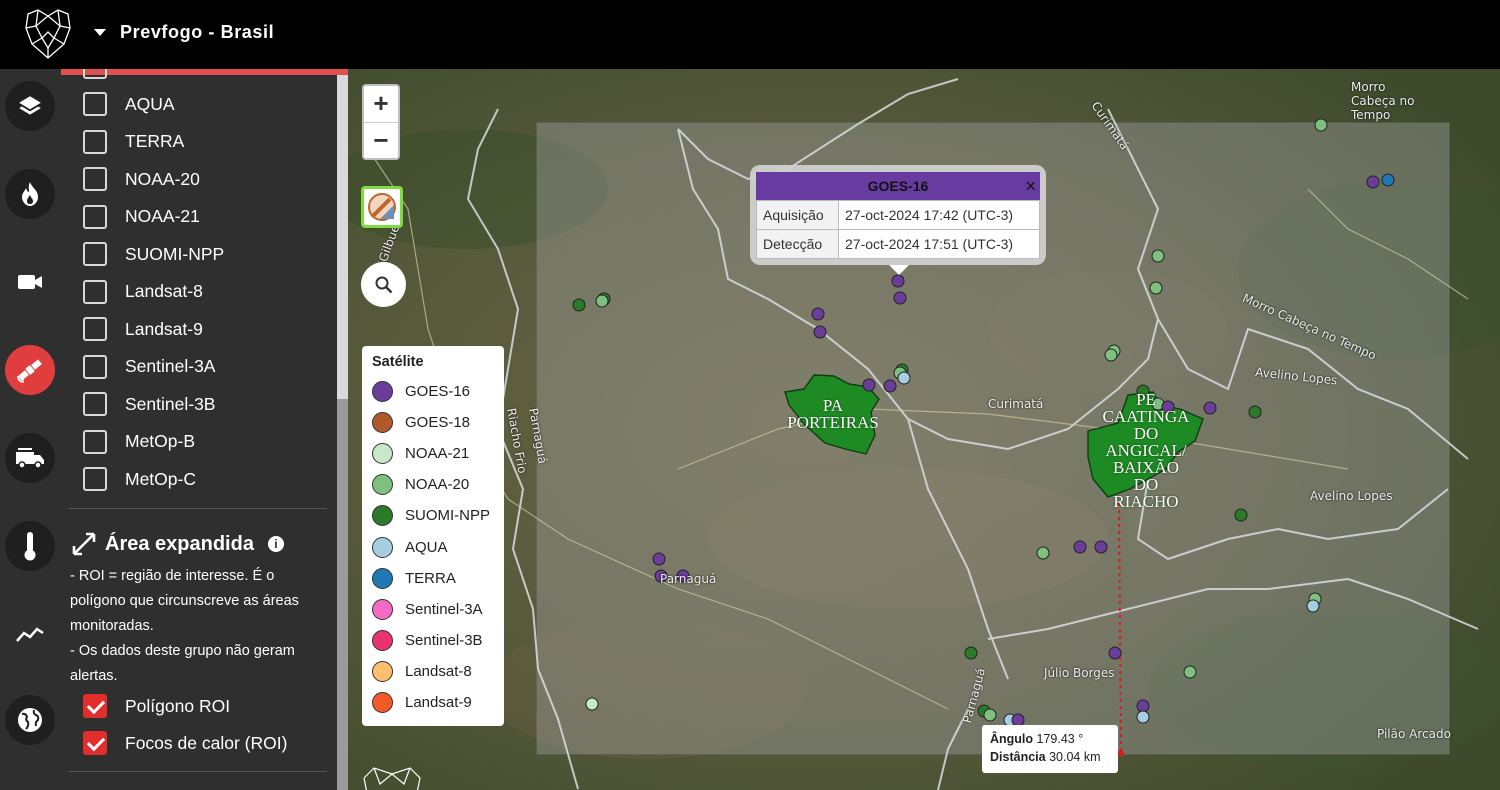 The height and width of the screenshot is (790, 1500). Describe the element at coordinates (444, 609) in the screenshot. I see `legend-label: Sentinel-3A` at that location.